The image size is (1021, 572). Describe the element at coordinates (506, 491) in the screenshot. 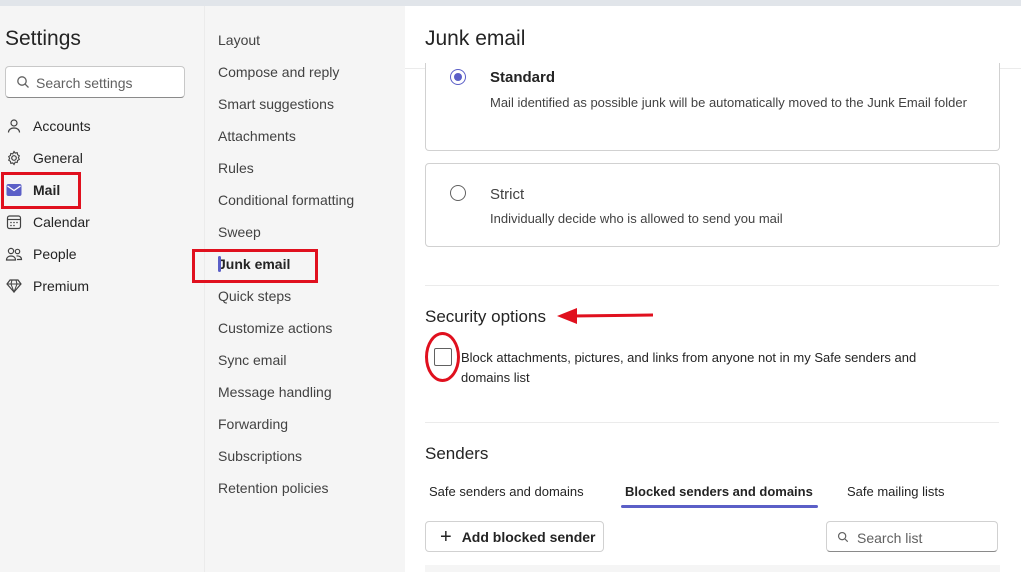

I see `tab-safe-senders: Safe senders and domains` at that location.